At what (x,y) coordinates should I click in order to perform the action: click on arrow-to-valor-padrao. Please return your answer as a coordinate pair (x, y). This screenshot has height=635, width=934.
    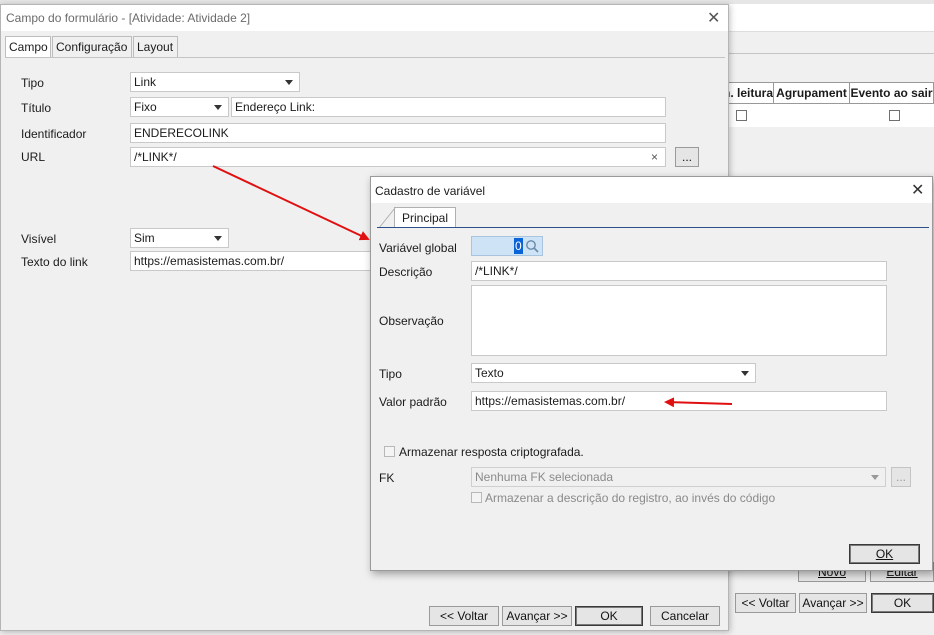
    Looking at the image, I should click on (698, 402).